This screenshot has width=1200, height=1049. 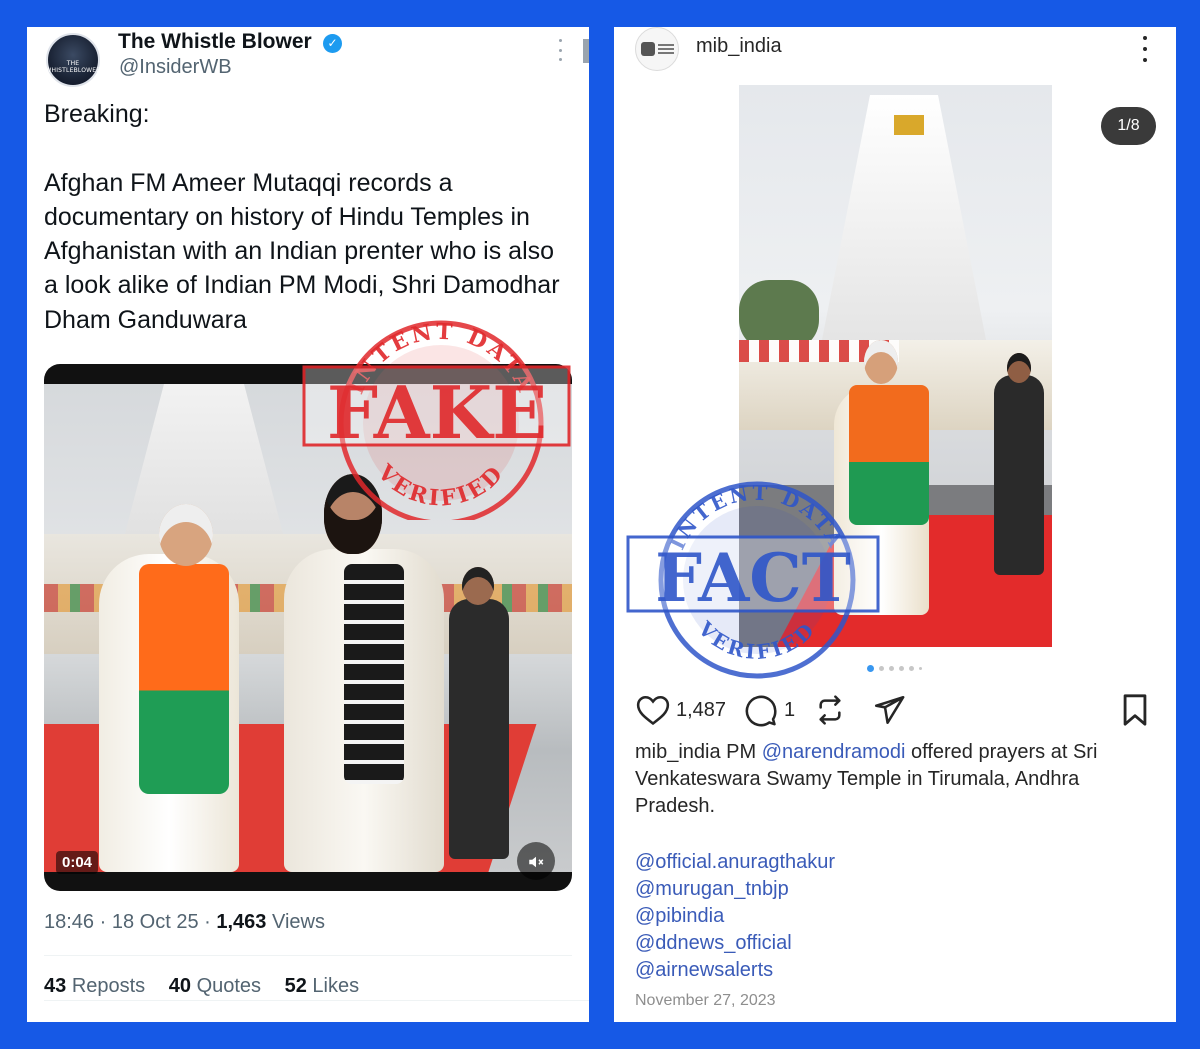 I want to click on heart-icon, so click(x=653, y=710).